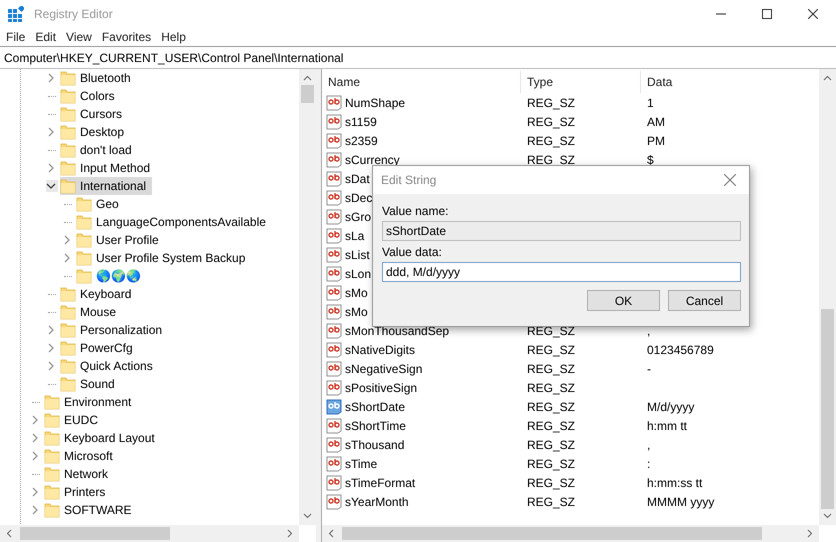  I want to click on table-cell-text: M/d/yyyy, so click(670, 407).